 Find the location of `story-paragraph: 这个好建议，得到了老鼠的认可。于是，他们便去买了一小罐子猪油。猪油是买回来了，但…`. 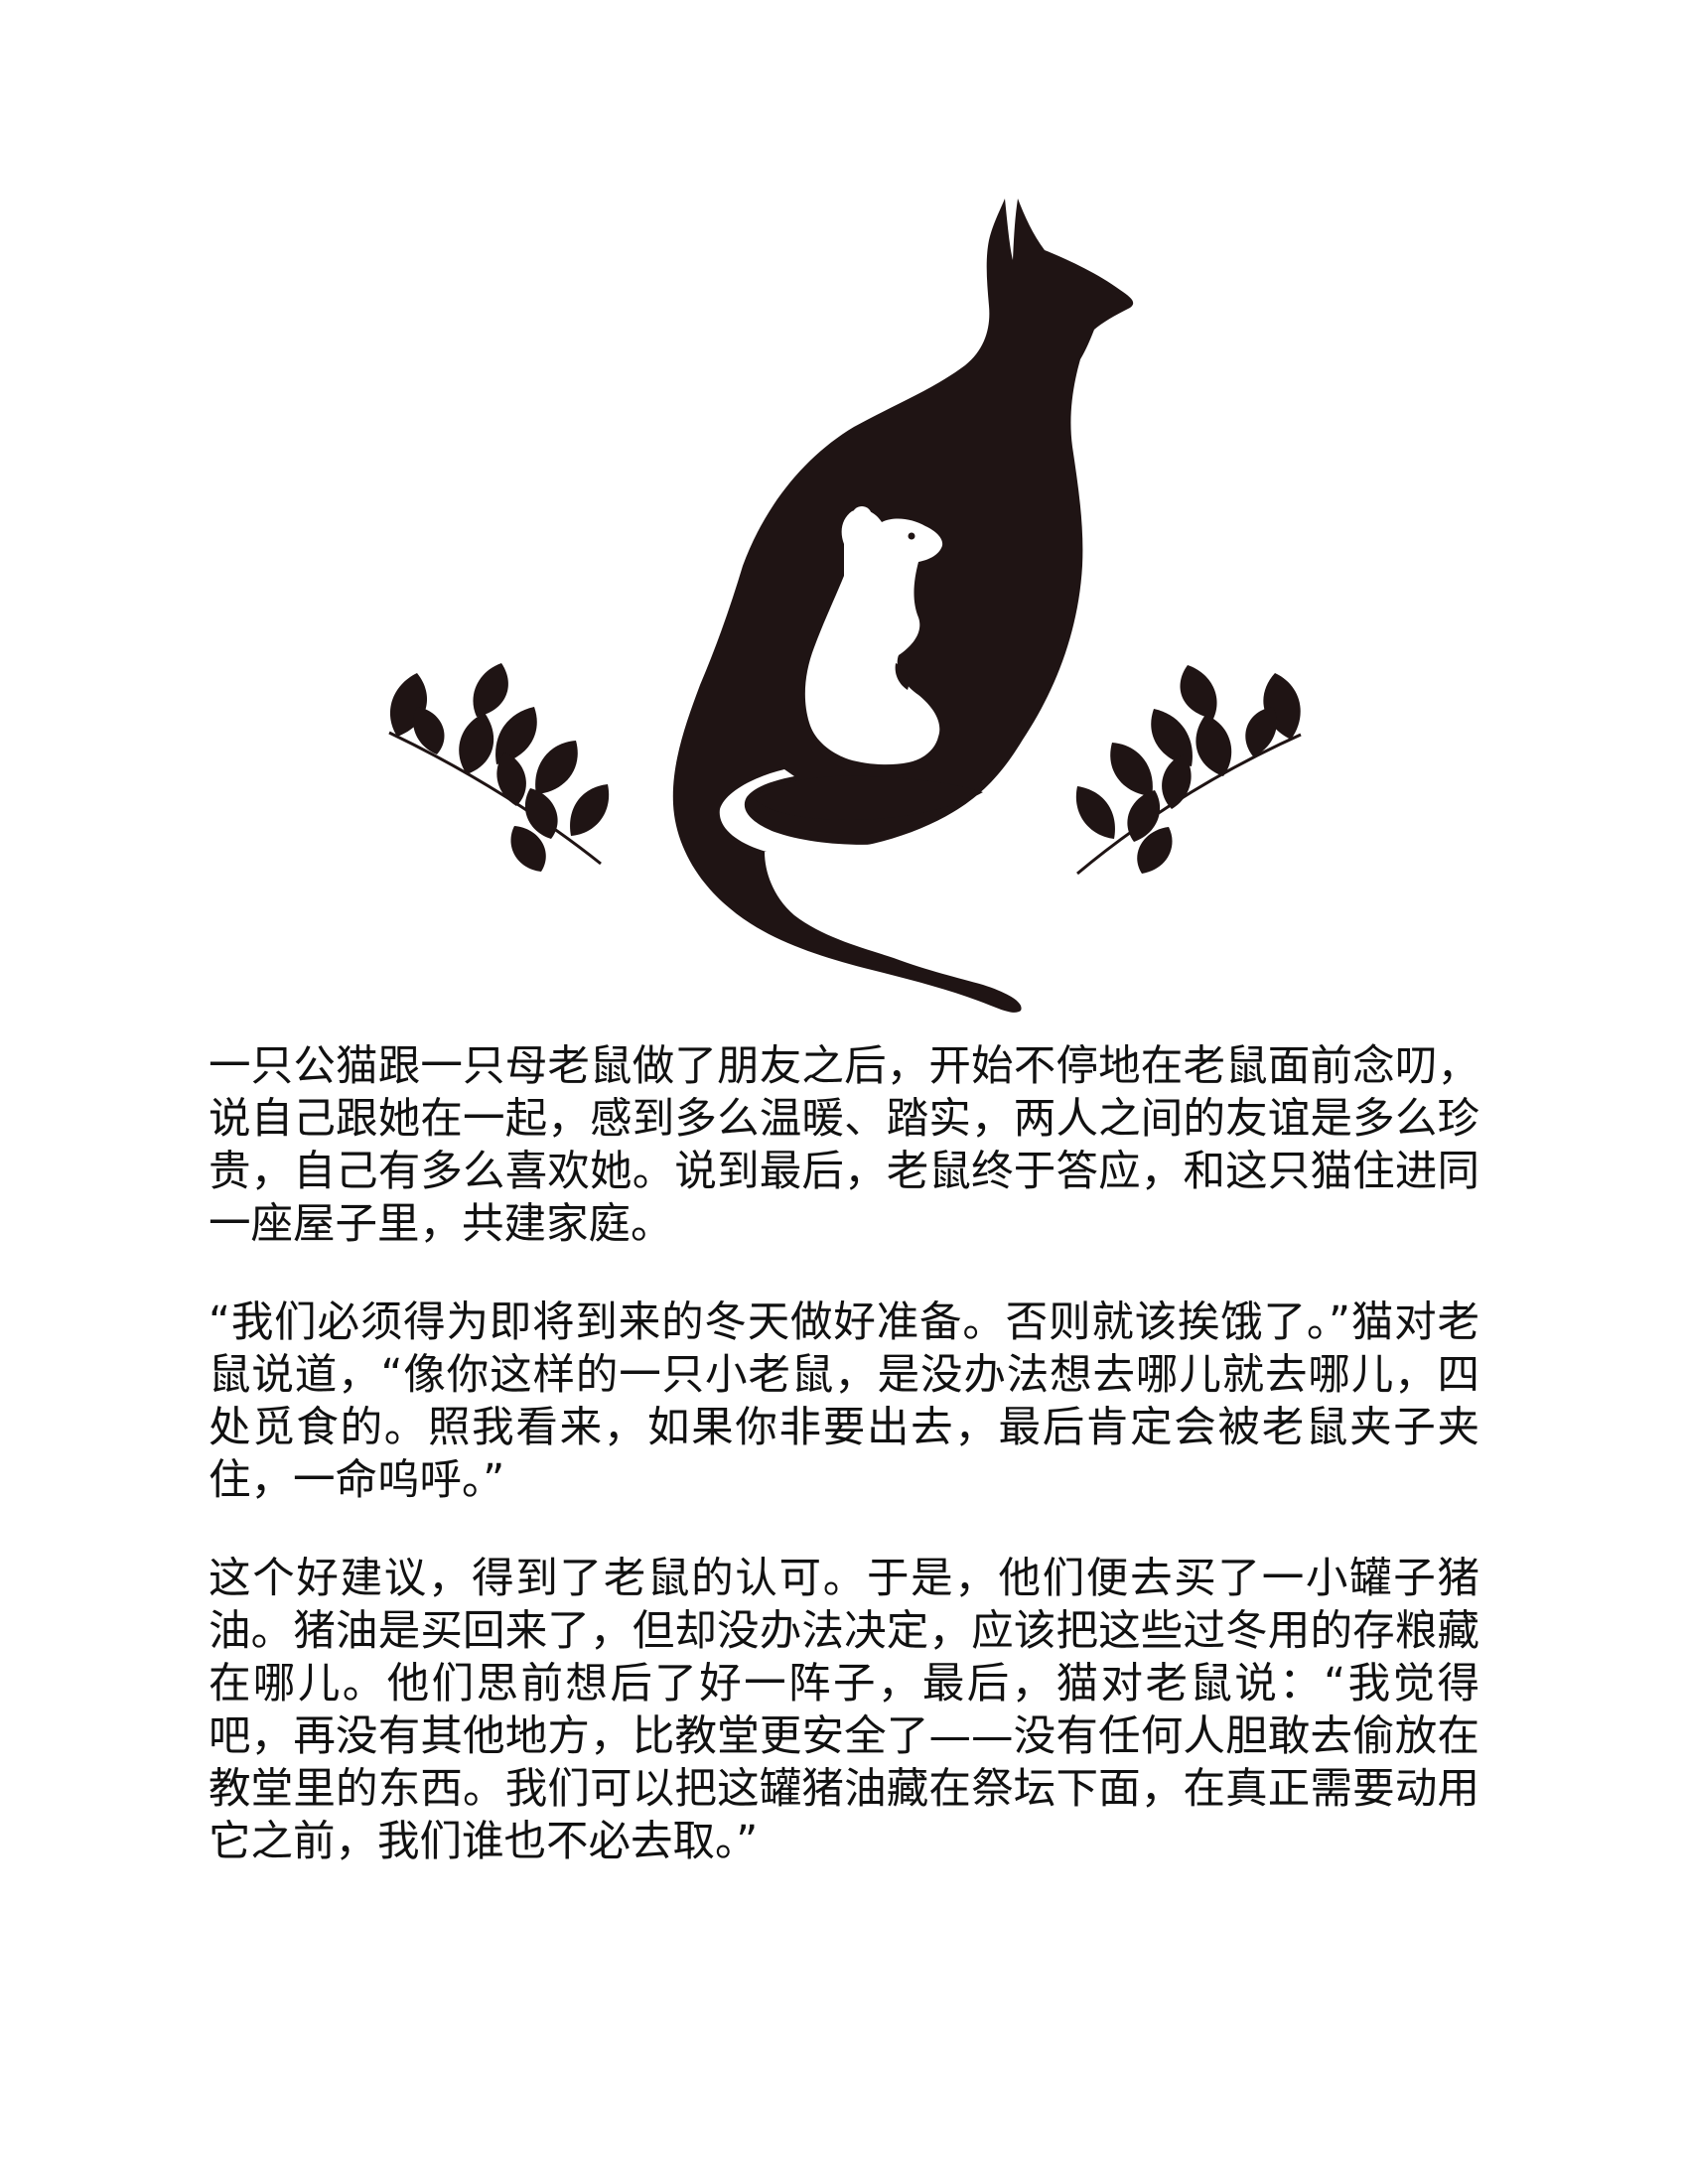

story-paragraph: 这个好建议，得到了老鼠的认可。于是，他们便去买了一小罐子猪油。猪油是买回来了，但… is located at coordinates (844, 1710).